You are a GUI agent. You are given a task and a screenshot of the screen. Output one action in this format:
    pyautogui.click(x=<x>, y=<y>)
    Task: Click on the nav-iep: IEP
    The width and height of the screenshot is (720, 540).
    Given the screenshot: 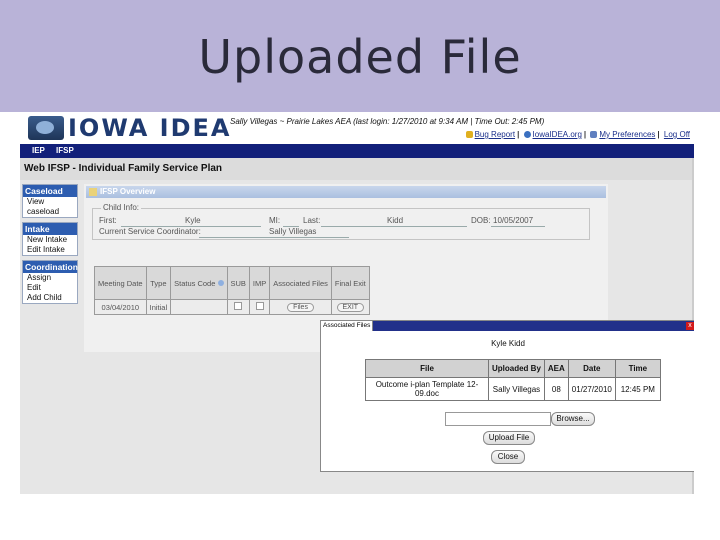 What is the action you would take?
    pyautogui.click(x=38, y=150)
    